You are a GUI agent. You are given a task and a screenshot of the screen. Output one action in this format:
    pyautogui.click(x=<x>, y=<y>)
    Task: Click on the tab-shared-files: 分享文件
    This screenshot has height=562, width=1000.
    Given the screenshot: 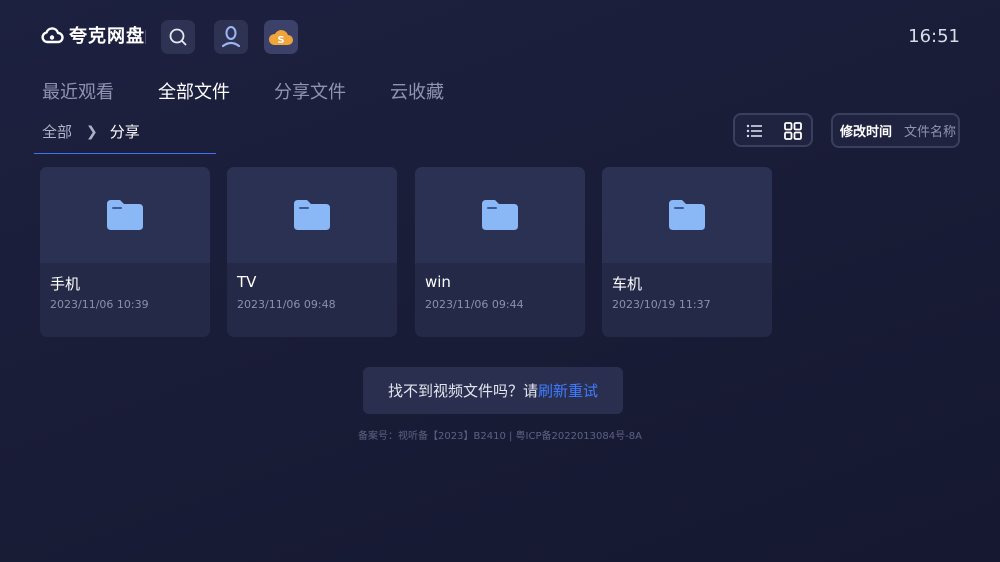 What is the action you would take?
    pyautogui.click(x=310, y=91)
    